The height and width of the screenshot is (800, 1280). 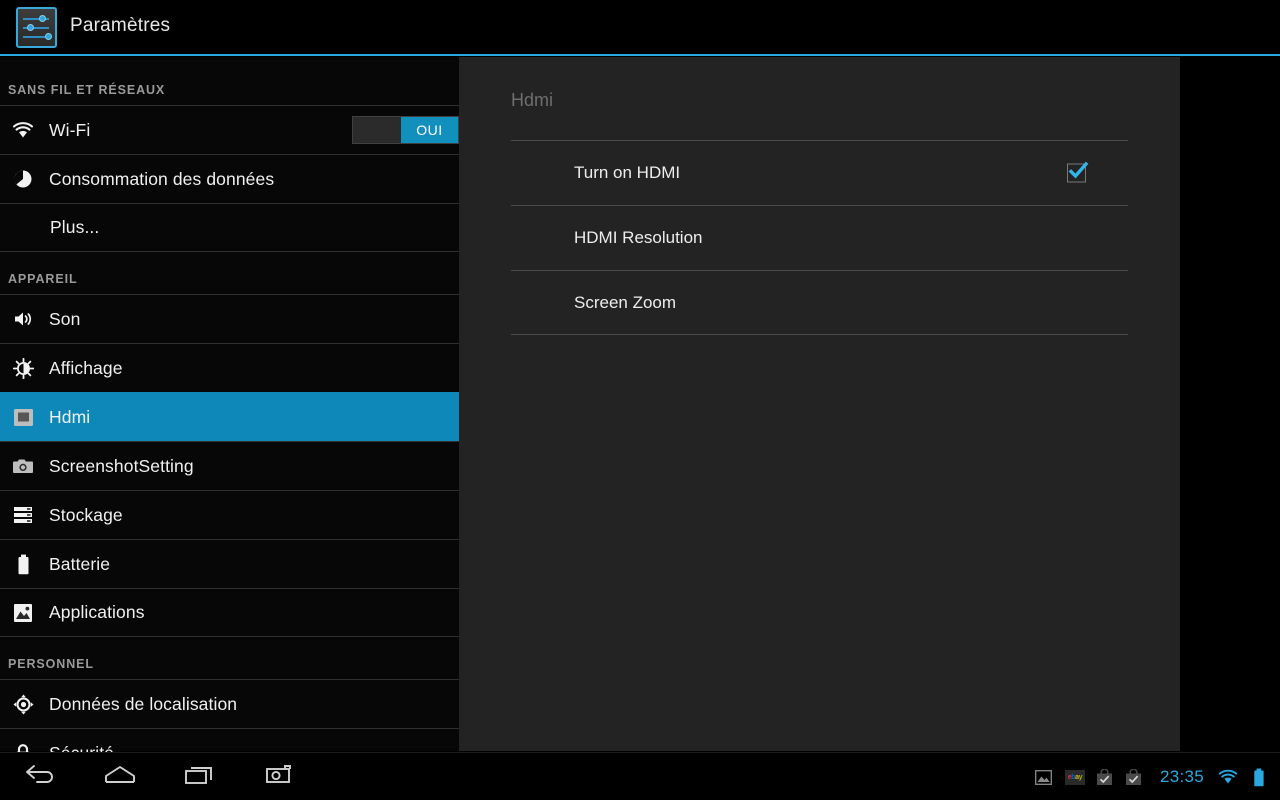 I want to click on preference-list: Turn on HDMI HDMI Resolution Screen Zoom, so click(x=819, y=237).